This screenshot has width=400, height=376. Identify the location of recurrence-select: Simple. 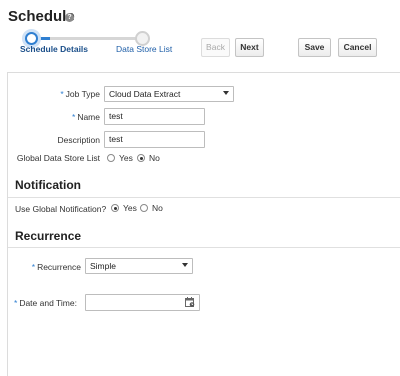
(139, 266).